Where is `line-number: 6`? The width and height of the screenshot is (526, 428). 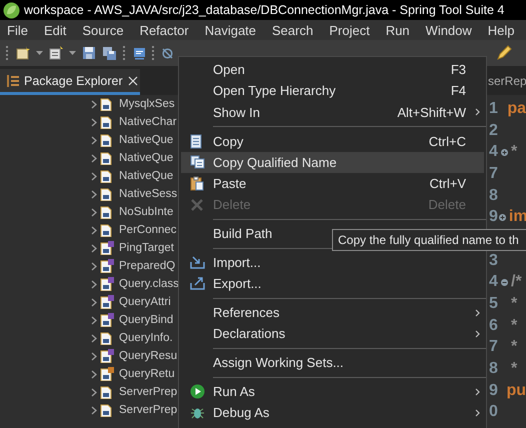
line-number: 6 is located at coordinates (494, 325).